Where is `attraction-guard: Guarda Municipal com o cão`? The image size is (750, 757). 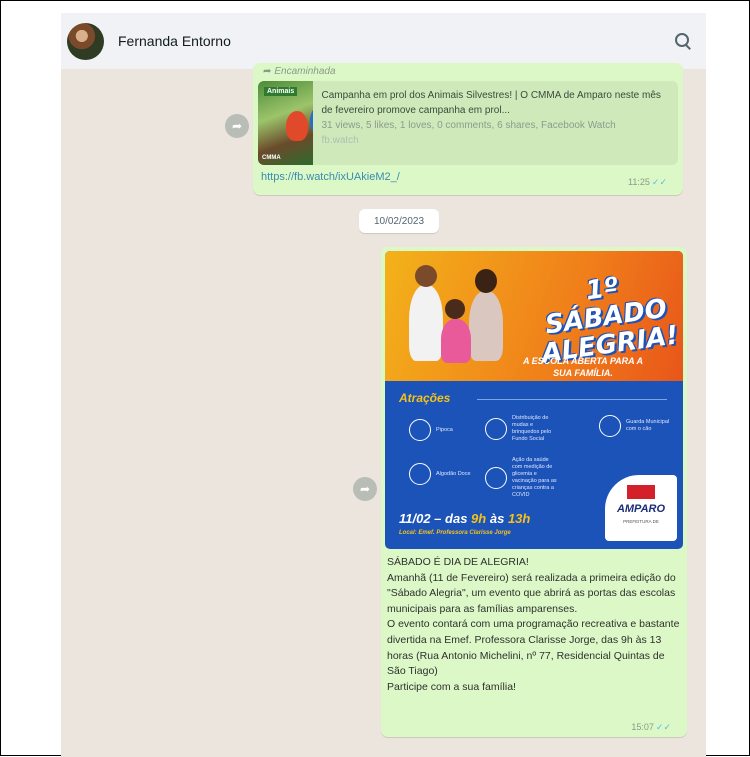 attraction-guard: Guarda Municipal com o cão is located at coordinates (636, 426).